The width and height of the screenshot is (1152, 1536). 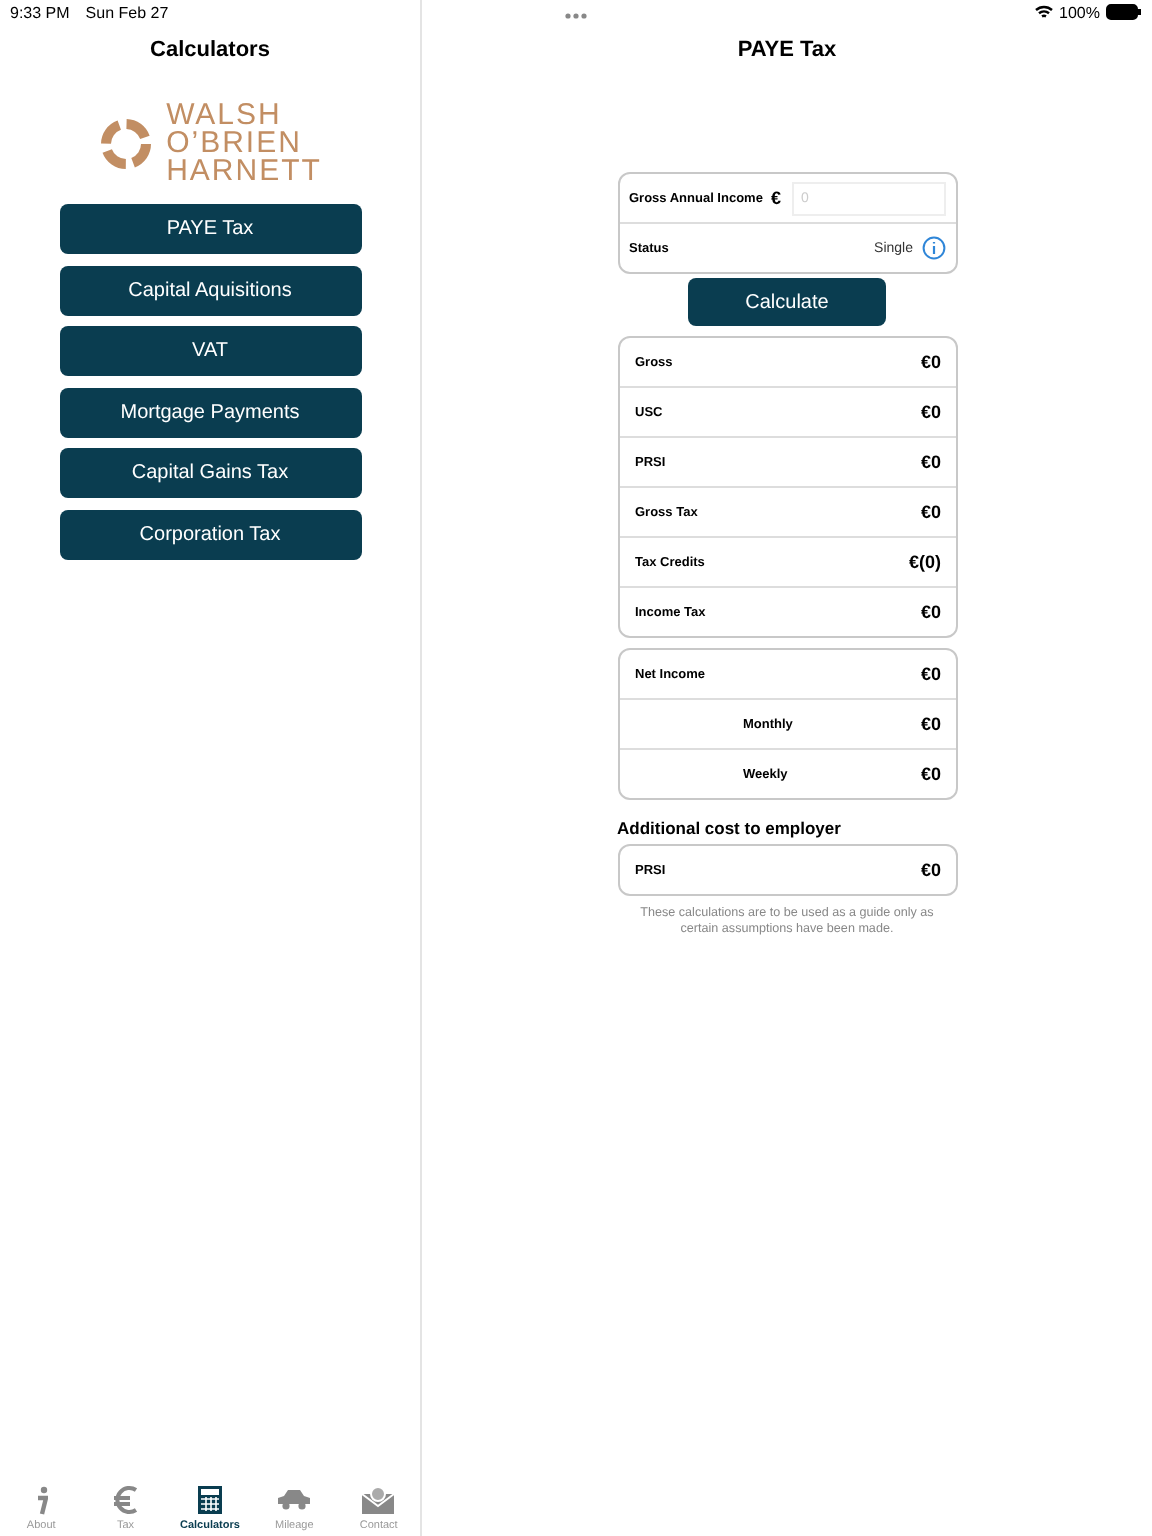 I want to click on calculator-button: Capital Gains Tax, so click(x=210, y=473).